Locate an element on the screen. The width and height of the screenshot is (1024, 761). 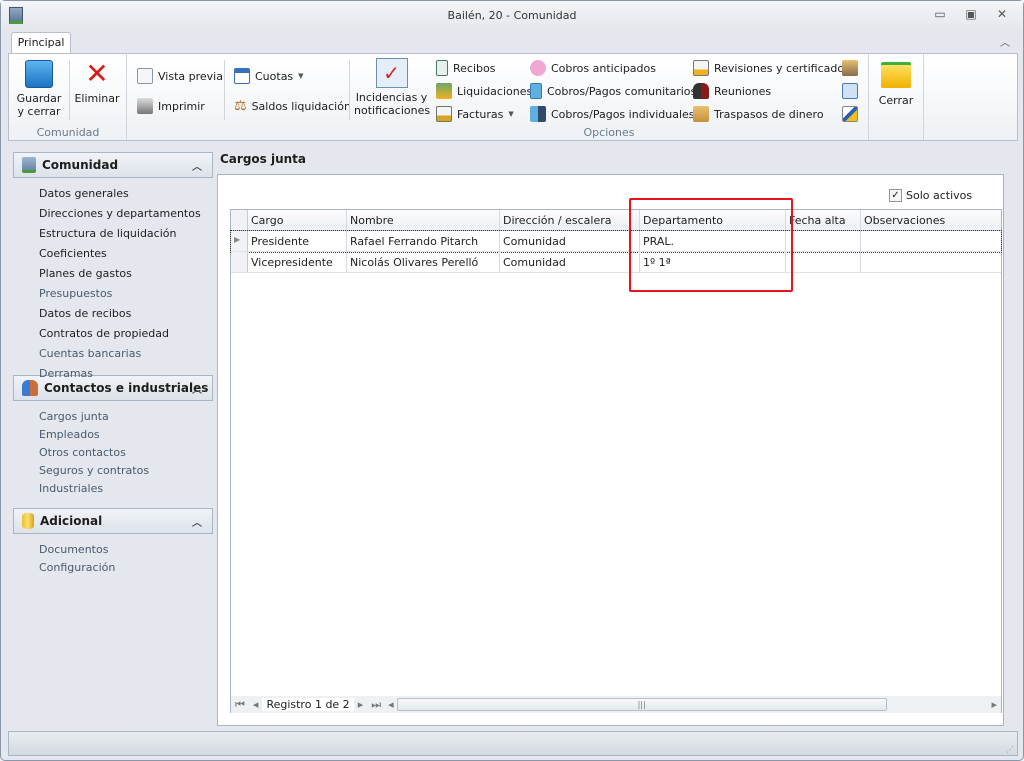
scroll-right-icon: ▸ is located at coordinates (994, 704).